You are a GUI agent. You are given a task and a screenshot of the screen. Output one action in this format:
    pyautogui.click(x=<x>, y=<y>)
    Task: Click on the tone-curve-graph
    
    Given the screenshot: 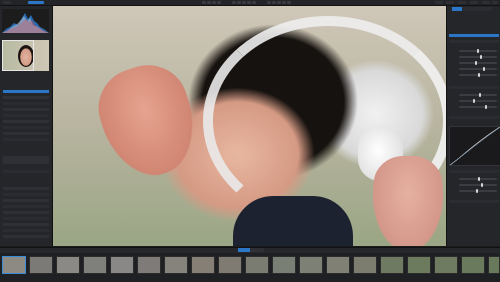 What is the action you would take?
    pyautogui.click(x=475, y=146)
    